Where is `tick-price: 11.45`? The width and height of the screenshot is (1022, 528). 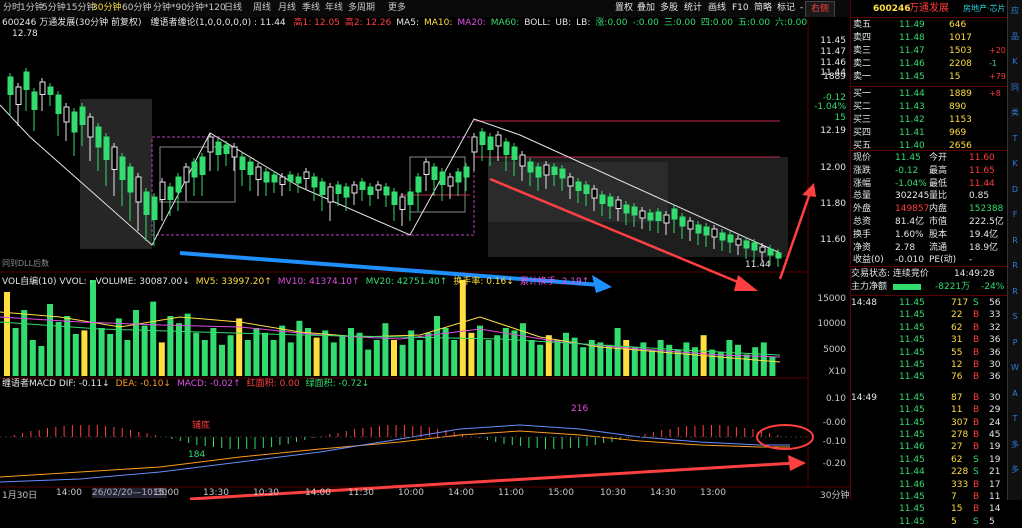
tick-price: 11.45 is located at coordinates (912, 315).